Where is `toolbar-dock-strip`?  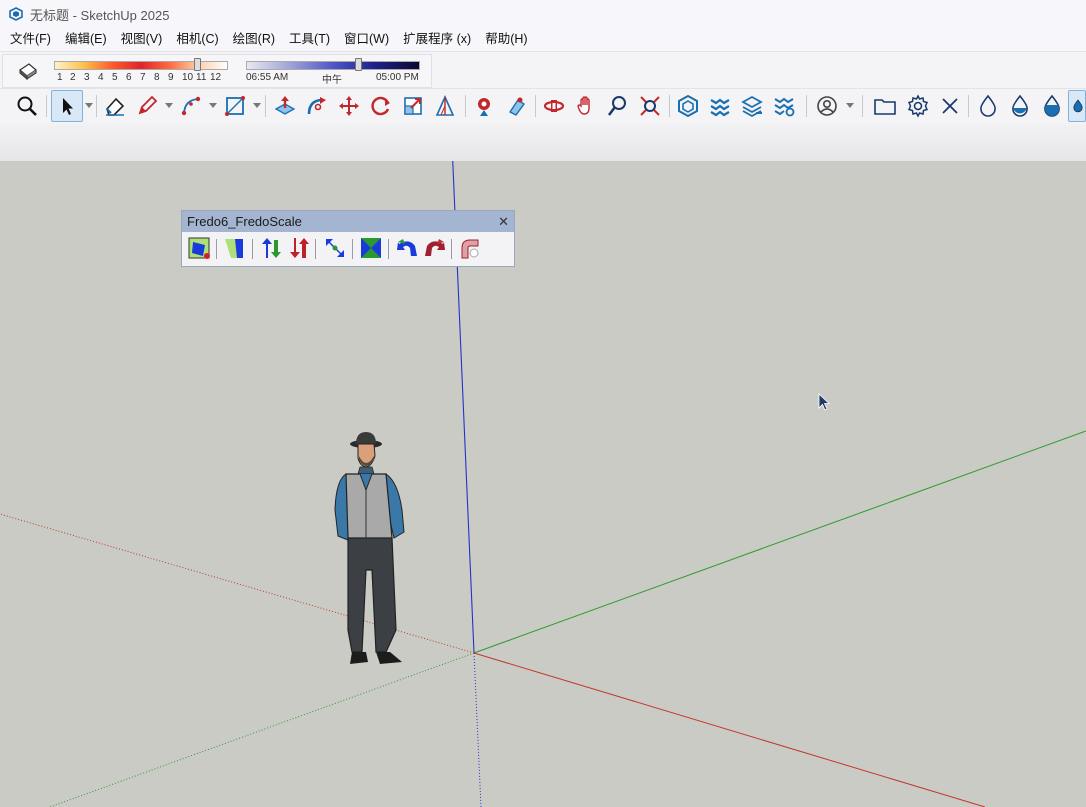
toolbar-dock-strip is located at coordinates (543, 142).